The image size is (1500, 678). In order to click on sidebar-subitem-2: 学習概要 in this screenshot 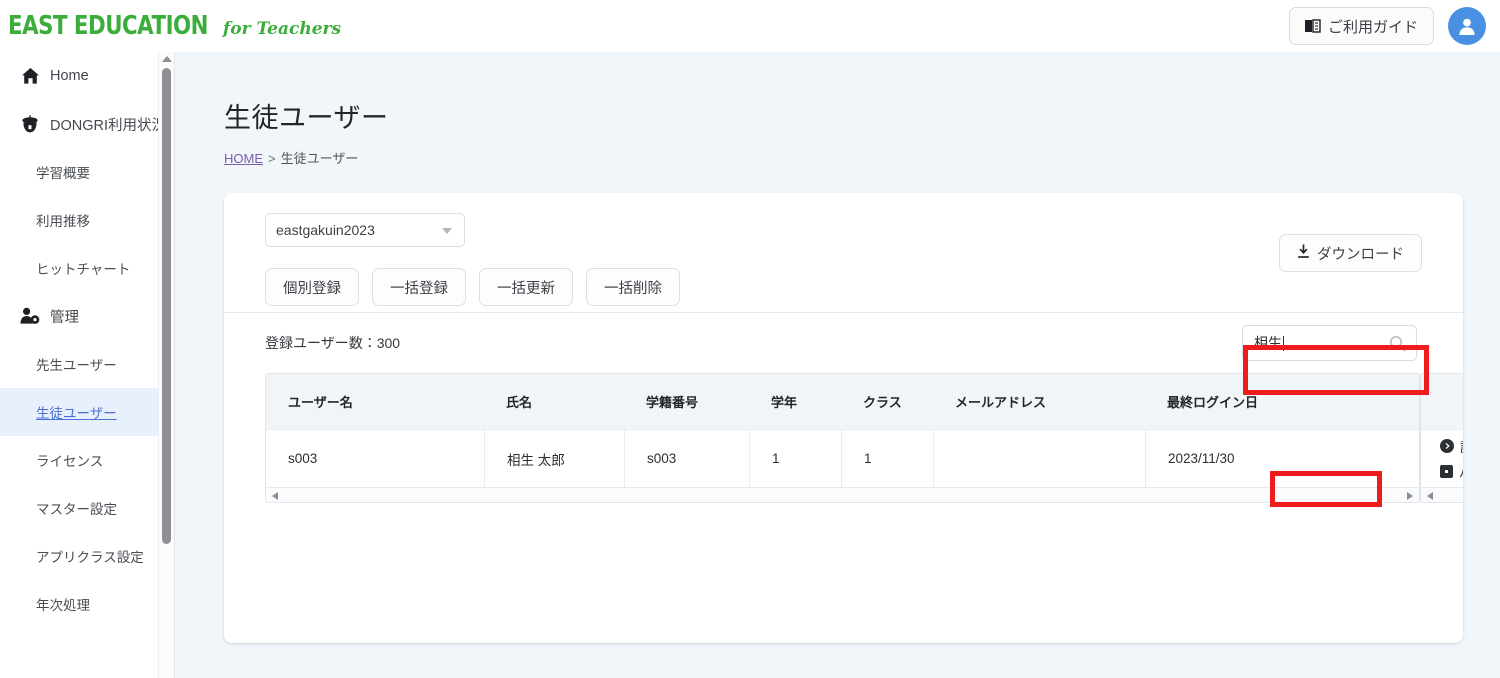, I will do `click(87, 172)`.